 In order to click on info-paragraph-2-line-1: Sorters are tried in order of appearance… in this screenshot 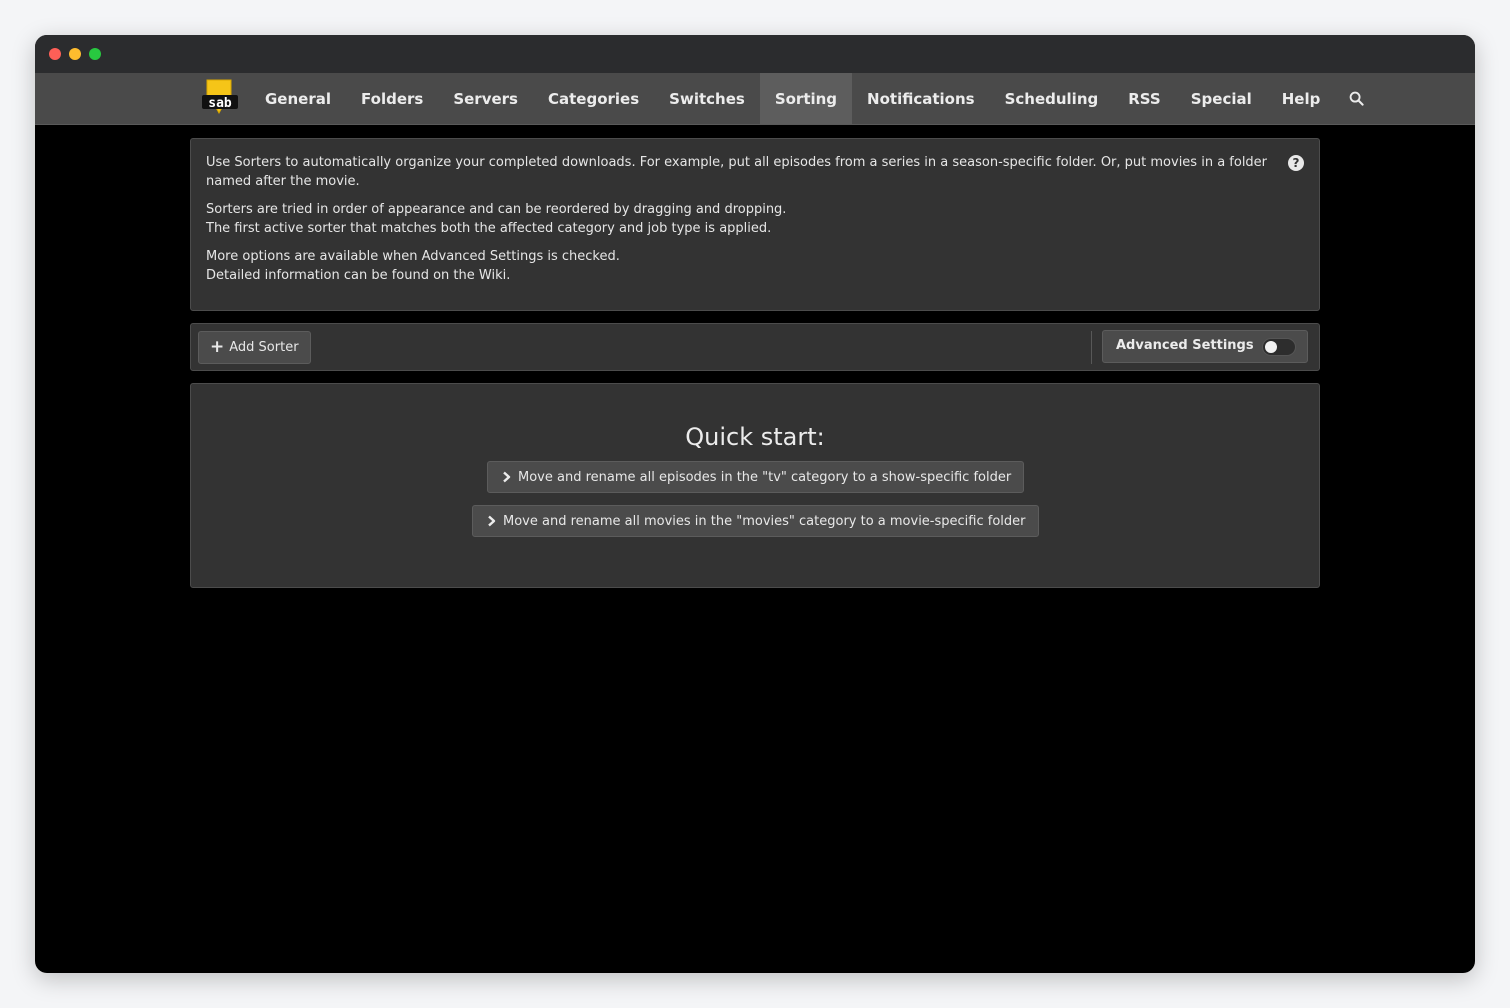, I will do `click(496, 209)`.